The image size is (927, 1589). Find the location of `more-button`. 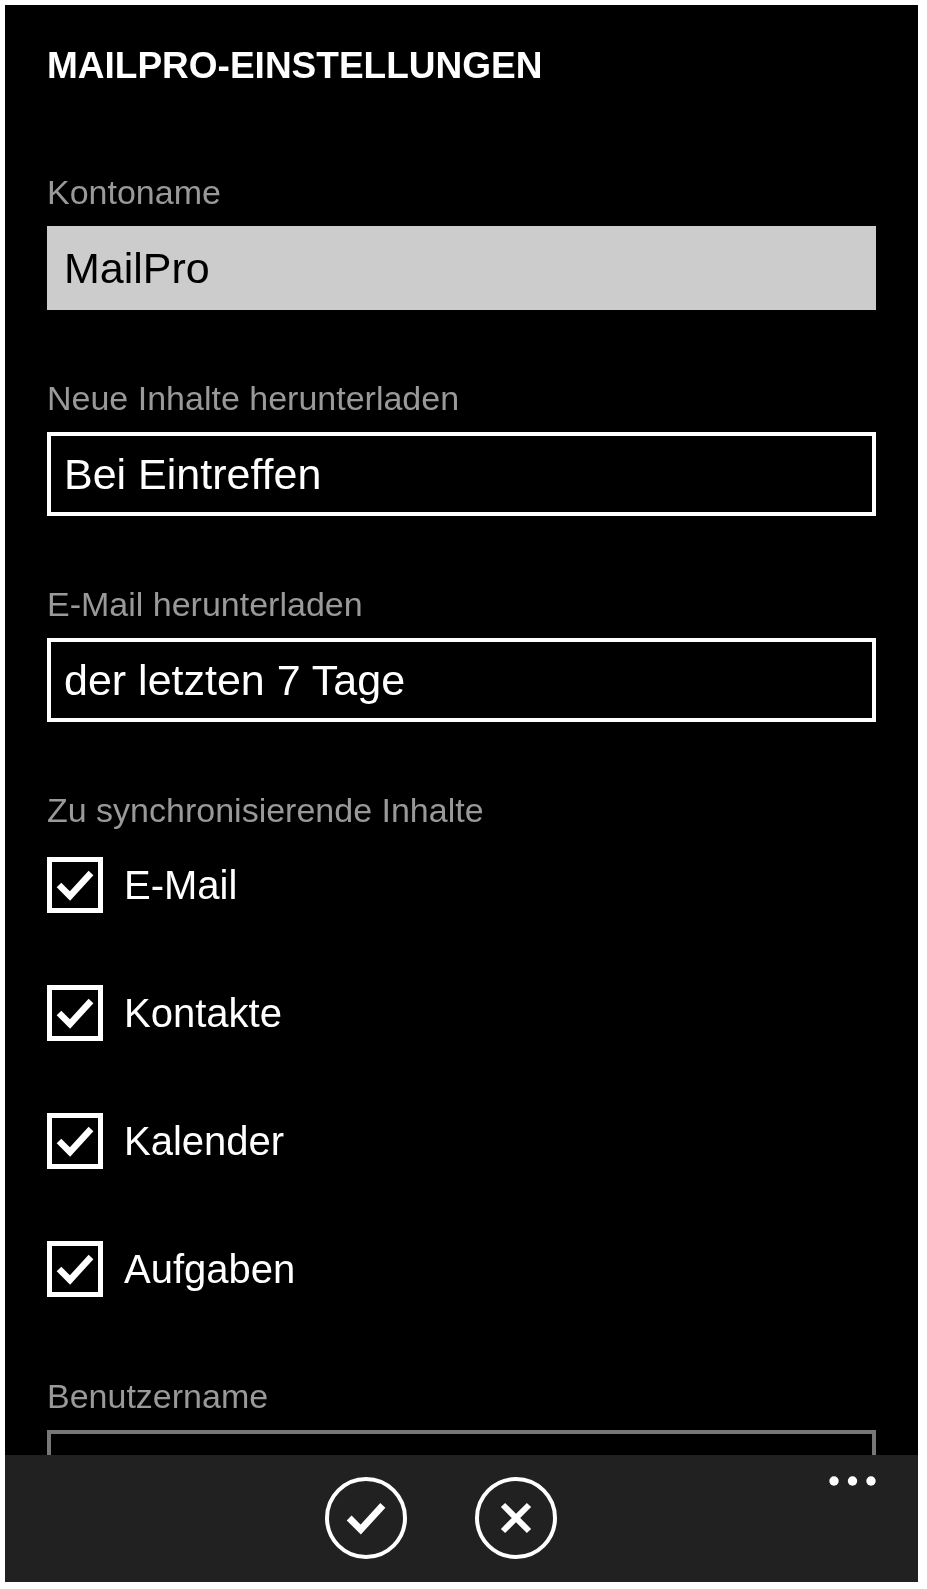

more-button is located at coordinates (852, 1481).